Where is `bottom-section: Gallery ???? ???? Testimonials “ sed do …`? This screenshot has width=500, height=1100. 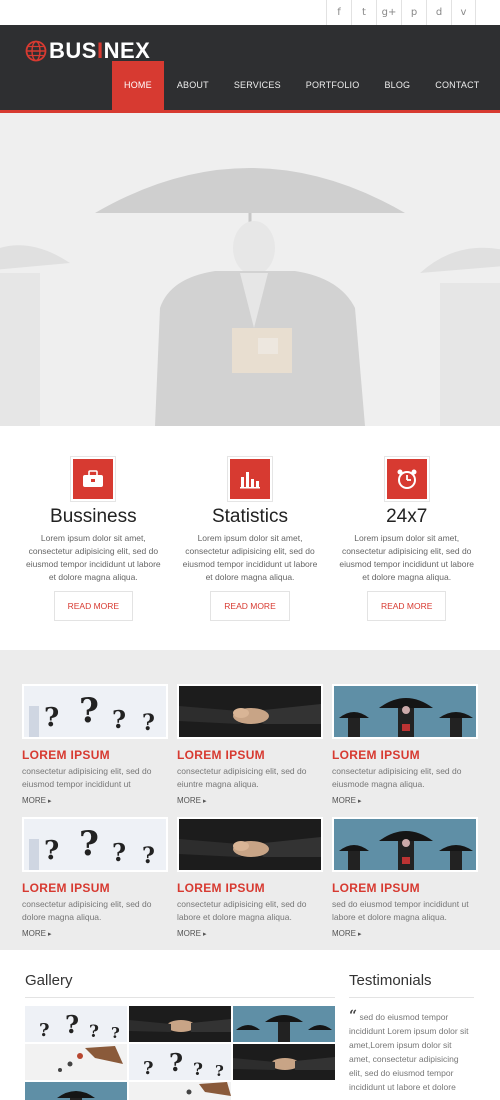 bottom-section: Gallery ???? ???? Testimonials “ sed do … is located at coordinates (250, 1025).